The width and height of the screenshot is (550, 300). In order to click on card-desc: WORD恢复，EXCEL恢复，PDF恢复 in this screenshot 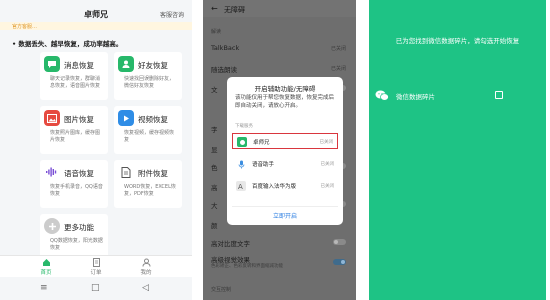, I will do `click(150, 190)`.